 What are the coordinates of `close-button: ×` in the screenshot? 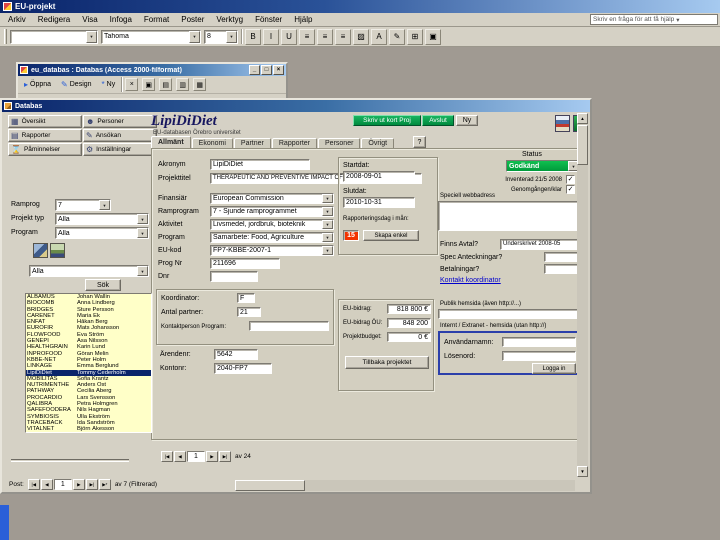 It's located at (278, 70).